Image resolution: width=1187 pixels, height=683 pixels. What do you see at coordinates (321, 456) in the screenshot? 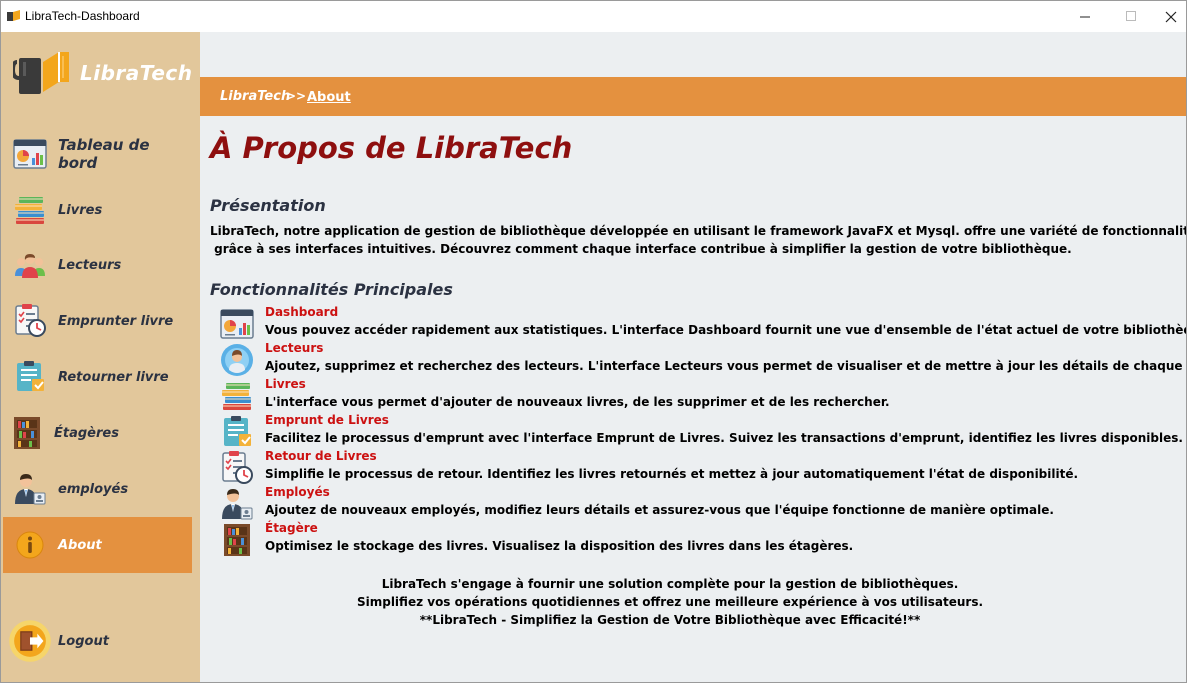
I see `feature-name: Retour de Livres` at bounding box center [321, 456].